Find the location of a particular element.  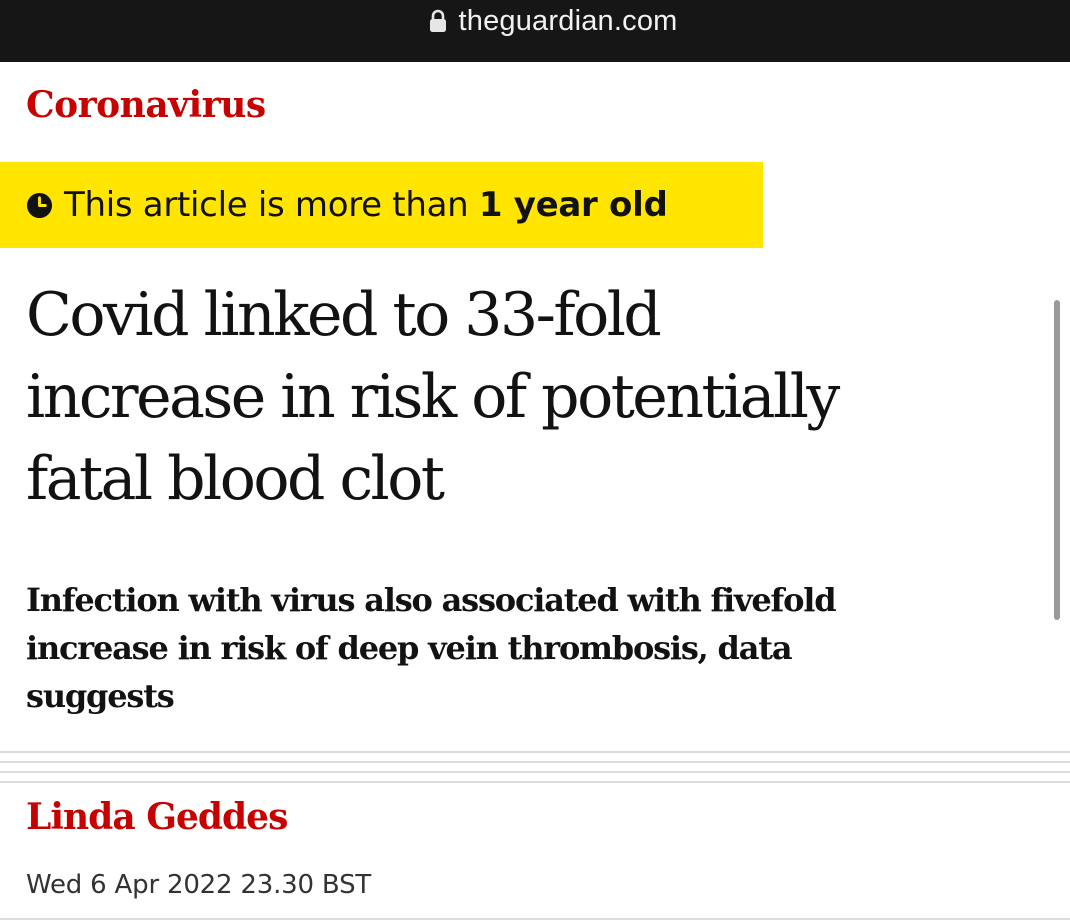

age-emphasis: 1 year old is located at coordinates (573, 205).